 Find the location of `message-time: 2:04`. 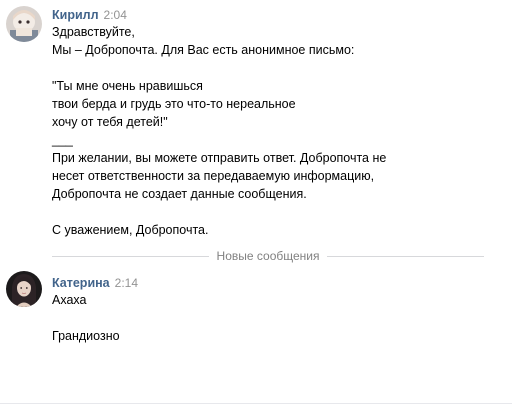

message-time: 2:04 is located at coordinates (115, 15).